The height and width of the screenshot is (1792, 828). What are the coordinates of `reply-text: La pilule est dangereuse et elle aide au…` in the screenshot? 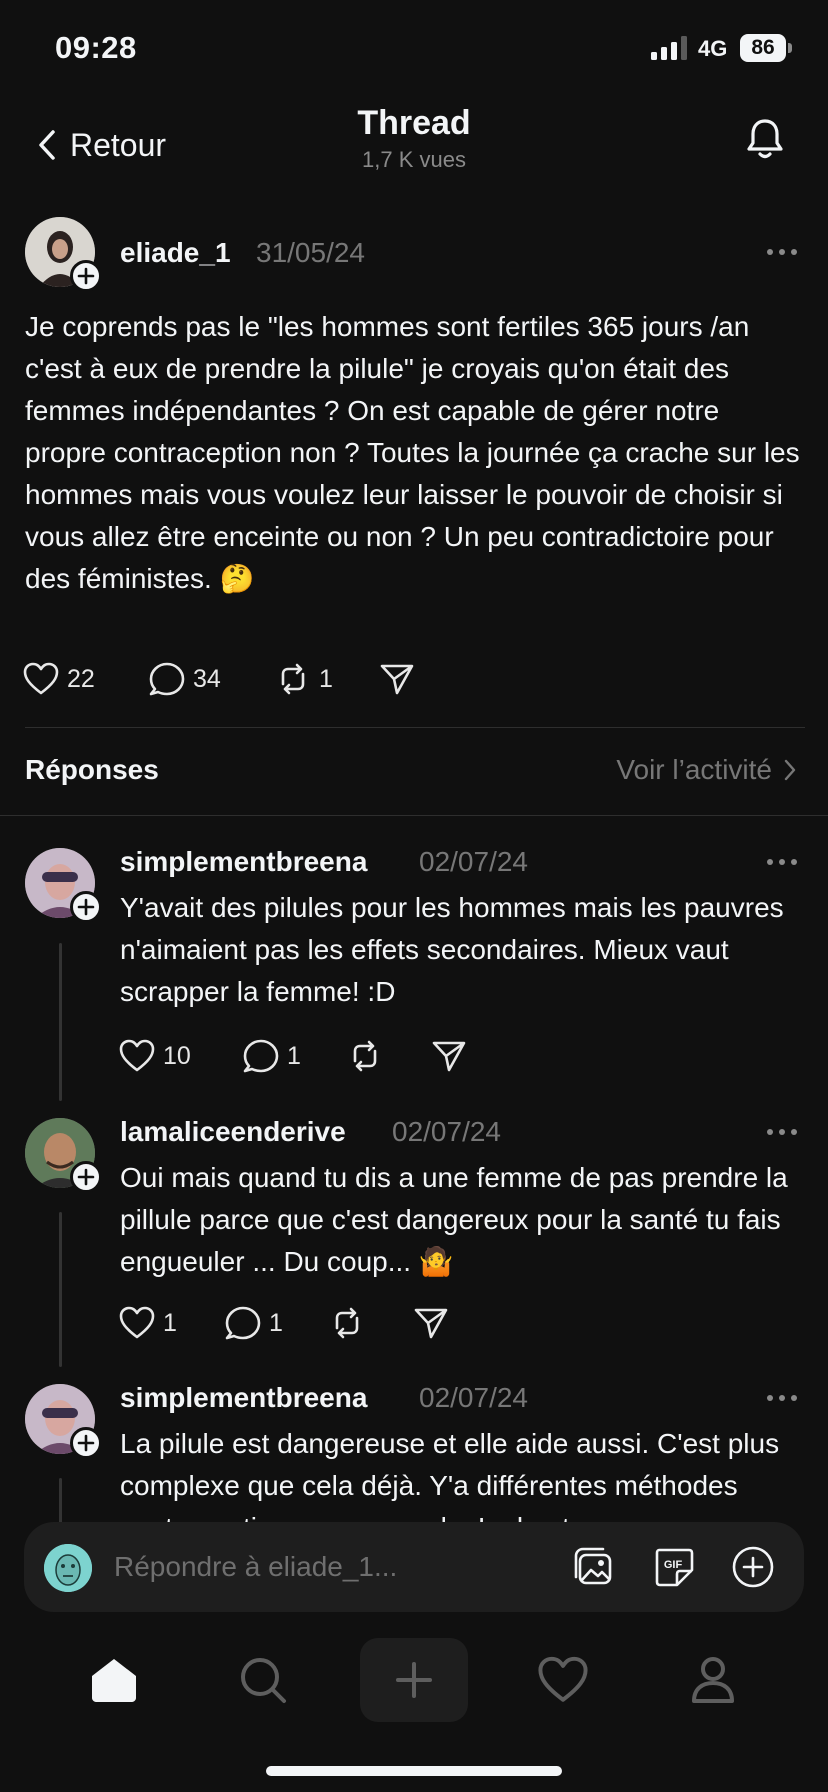 It's located at (450, 1475).